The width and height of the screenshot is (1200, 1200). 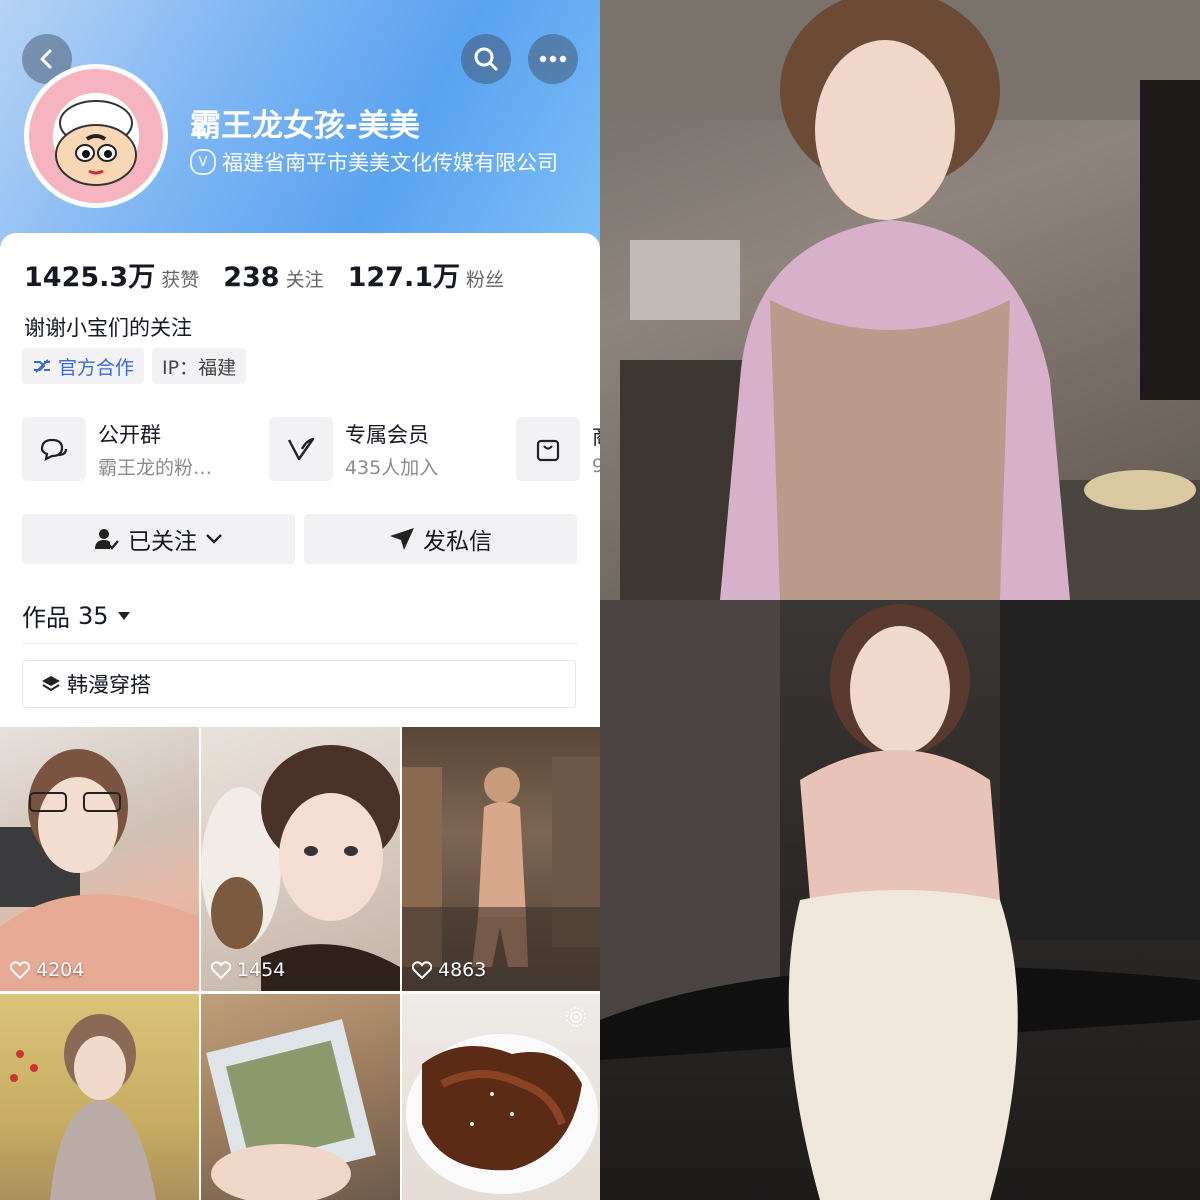 I want to click on chevron-down-icon, so click(x=214, y=539).